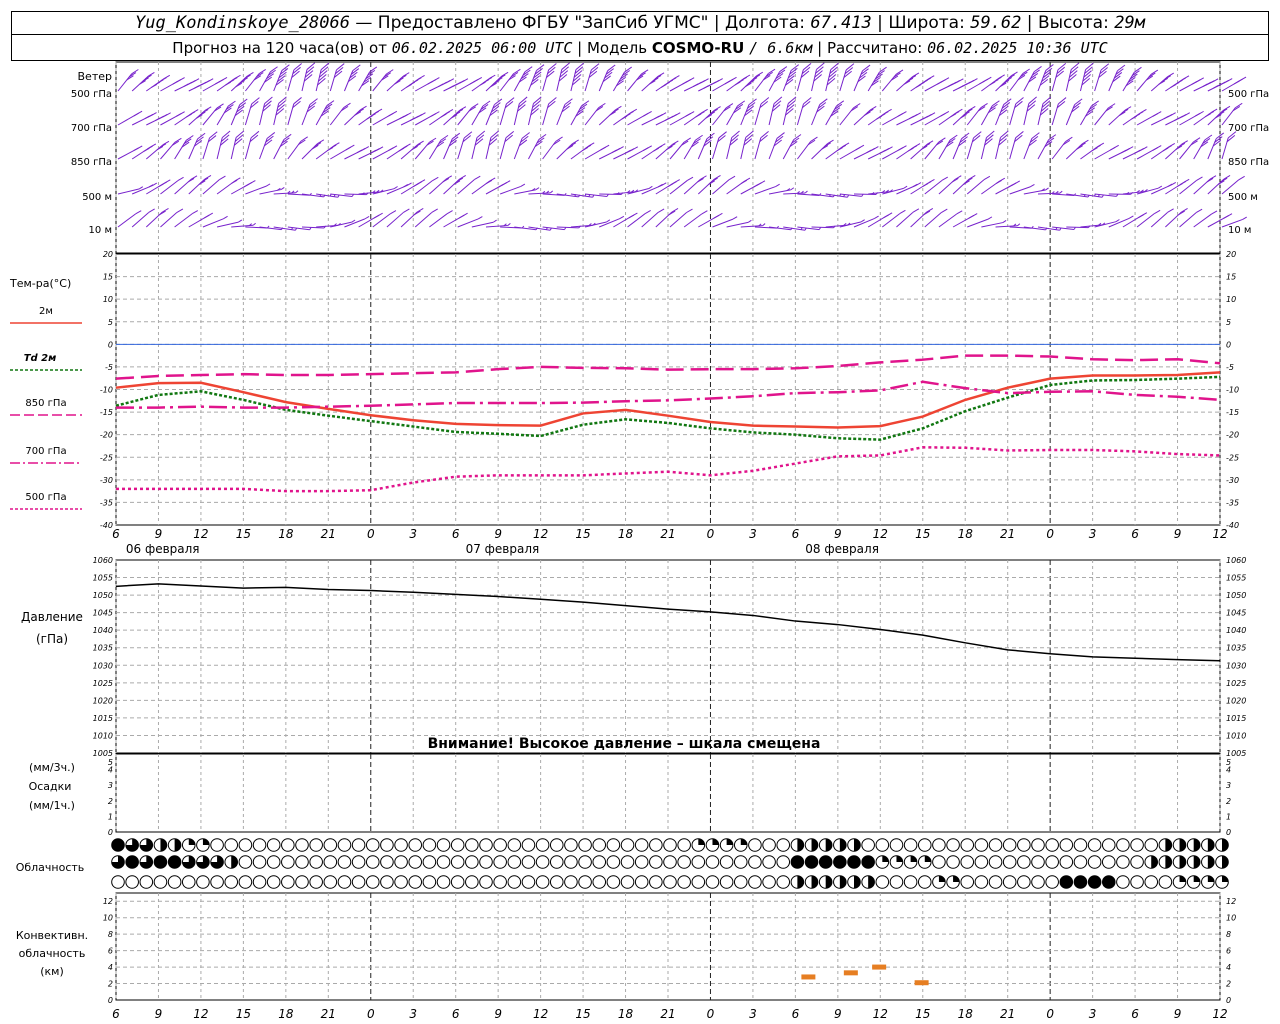 The height and width of the screenshot is (1024, 1280). Describe the element at coordinates (1232, 412) in the screenshot. I see `temp-ytick-right: -15` at that location.